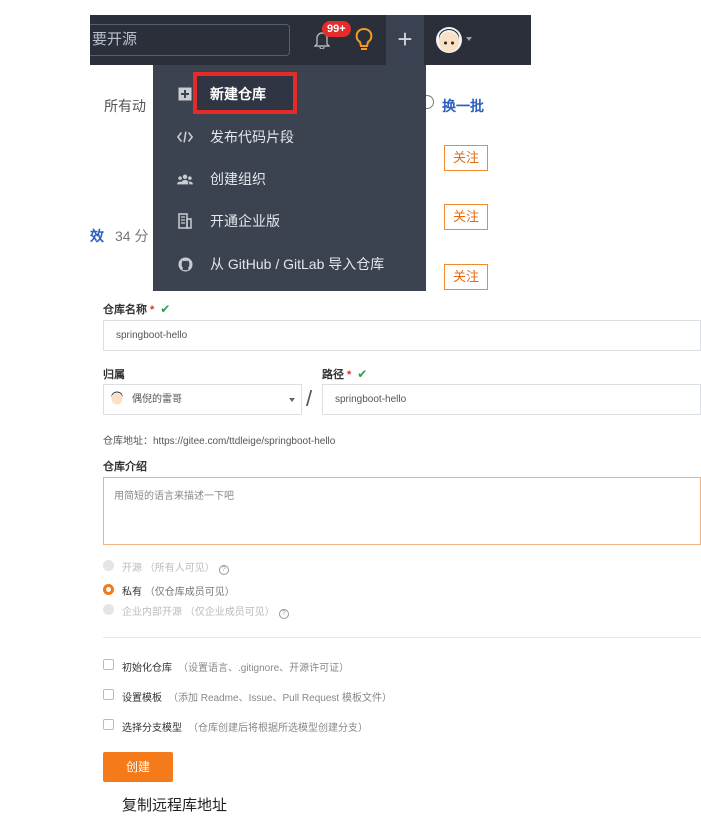  I want to click on divider, so click(402, 637).